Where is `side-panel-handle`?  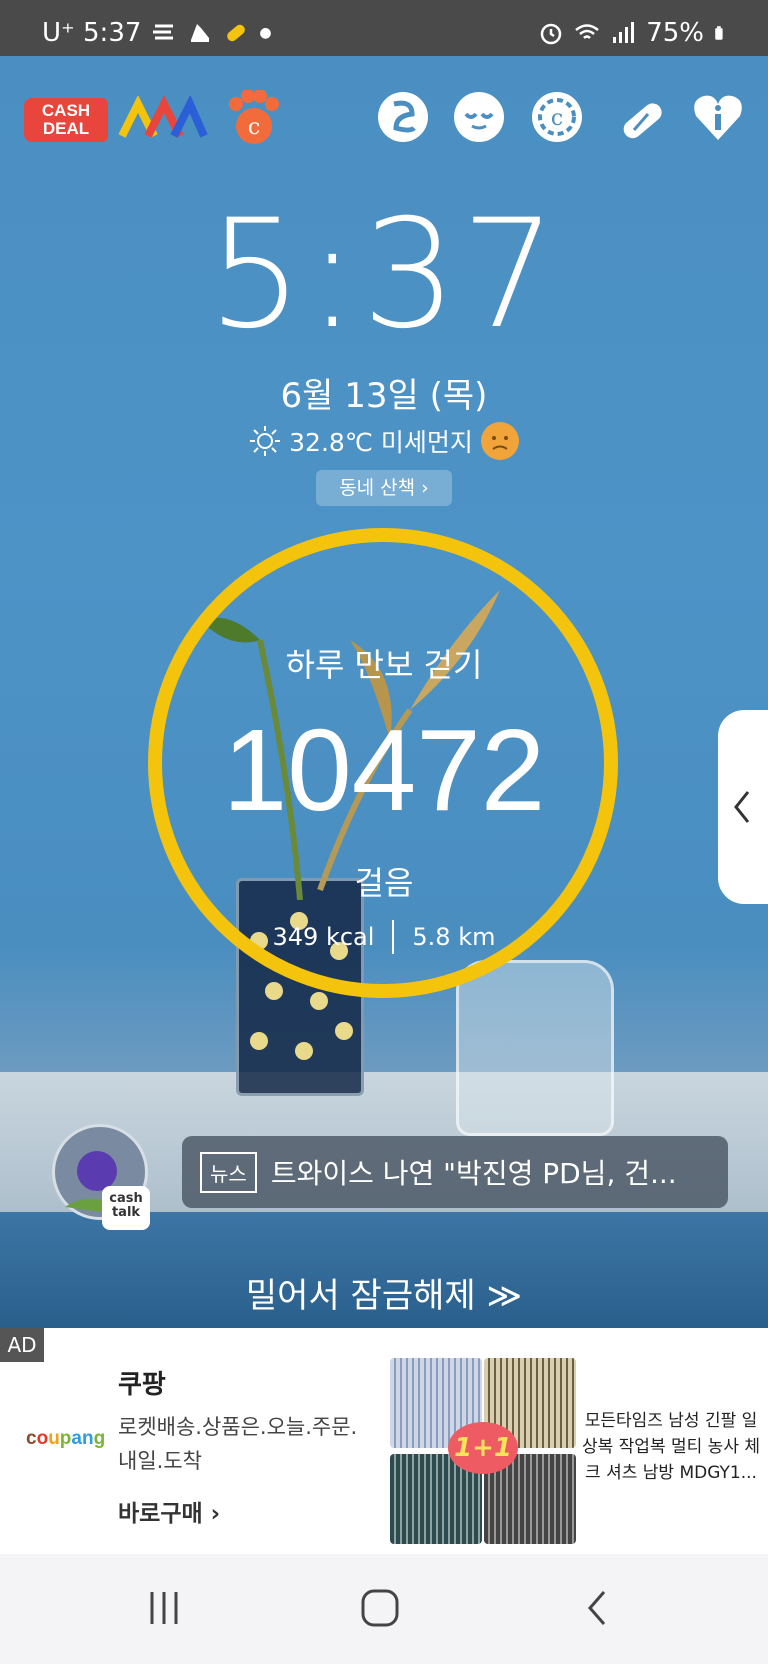
side-panel-handle is located at coordinates (743, 807).